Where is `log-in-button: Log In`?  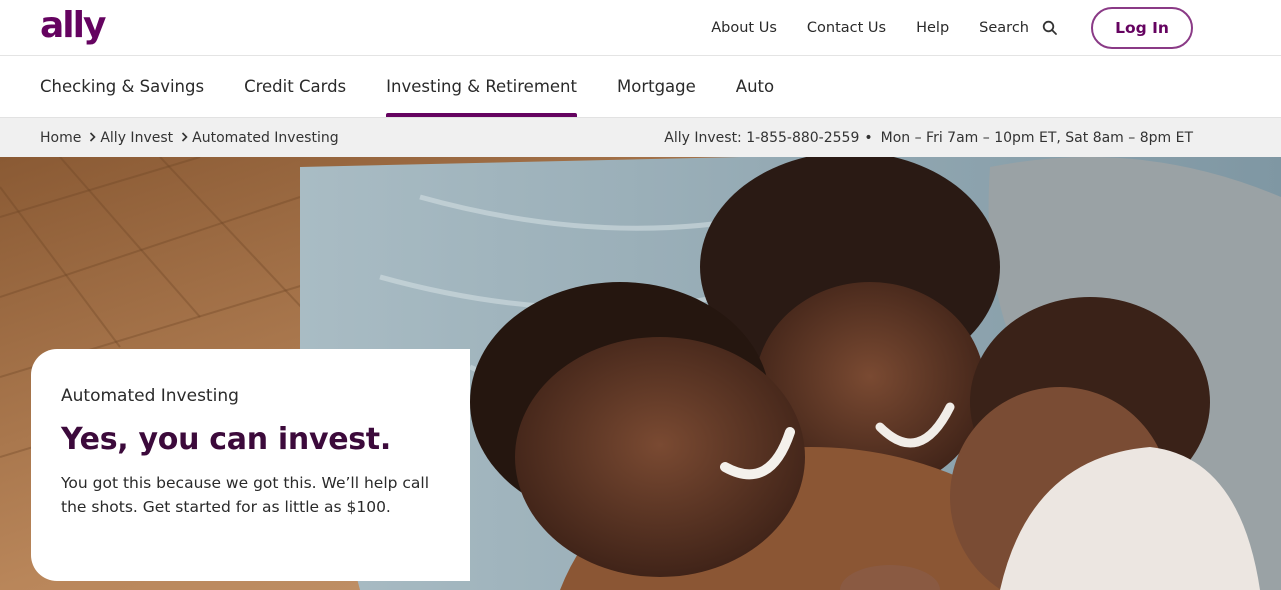 log-in-button: Log In is located at coordinates (1142, 27).